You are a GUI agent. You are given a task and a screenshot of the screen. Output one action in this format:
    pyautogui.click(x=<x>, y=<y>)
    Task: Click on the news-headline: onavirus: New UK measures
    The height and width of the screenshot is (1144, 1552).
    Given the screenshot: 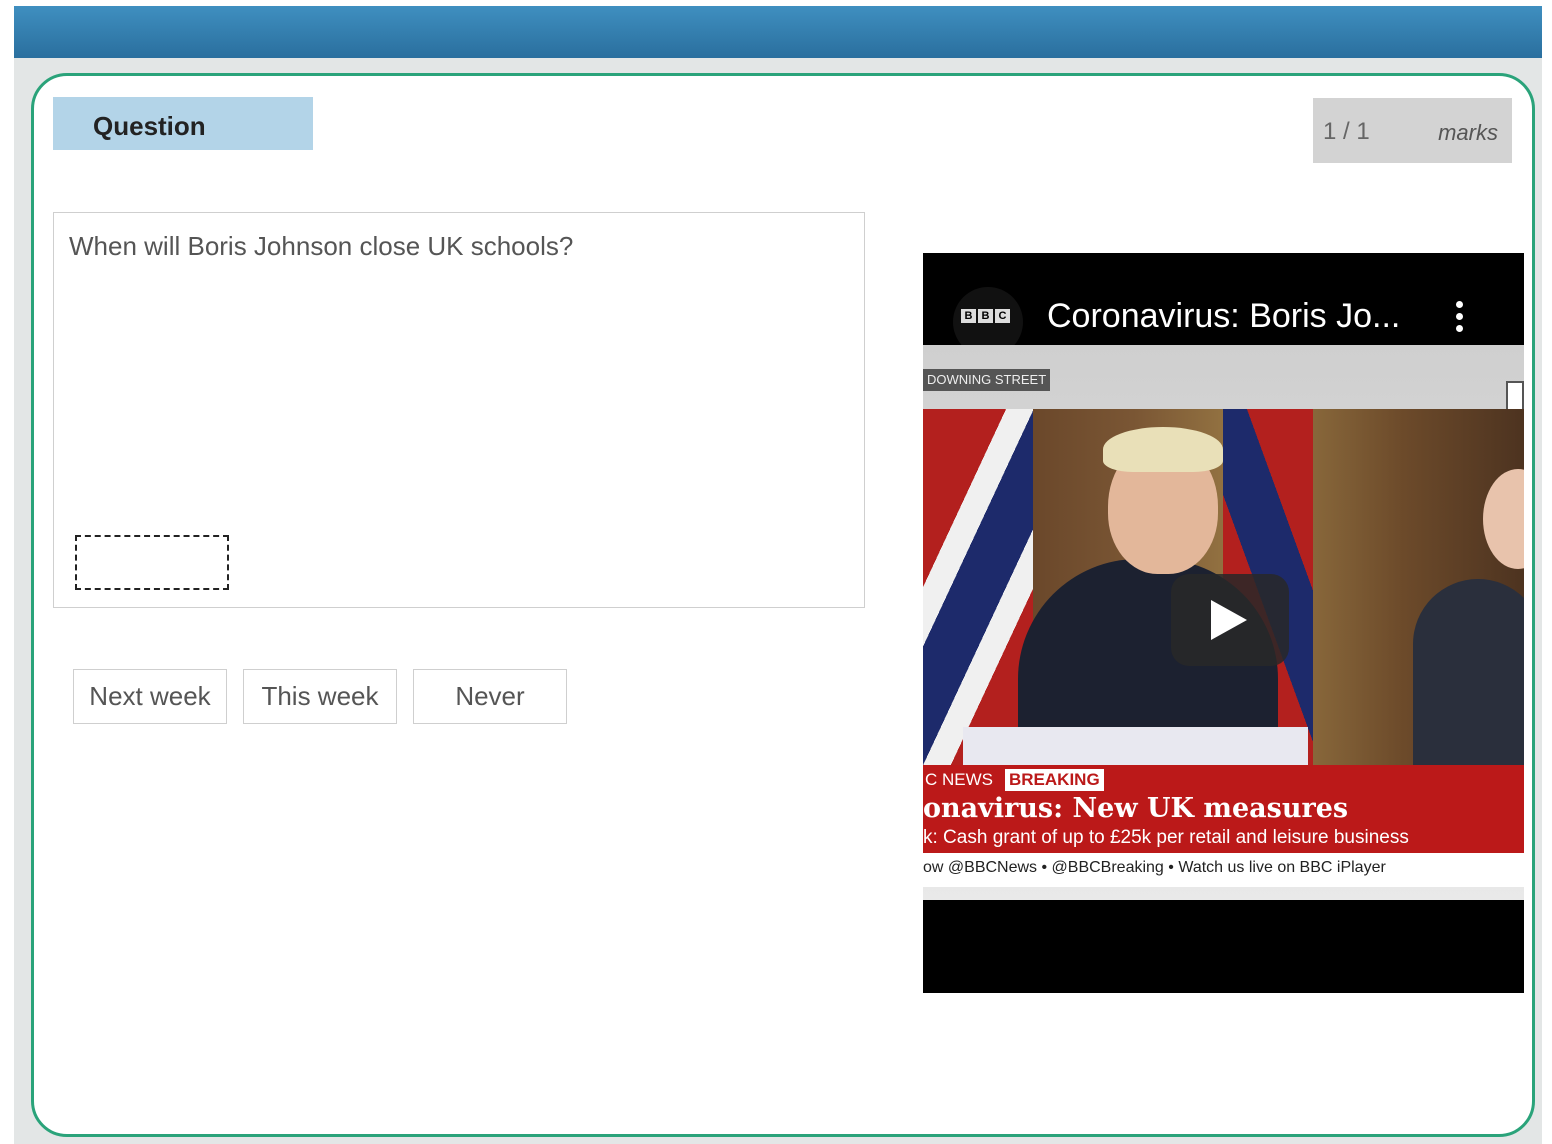 What is the action you would take?
    pyautogui.click(x=1136, y=808)
    